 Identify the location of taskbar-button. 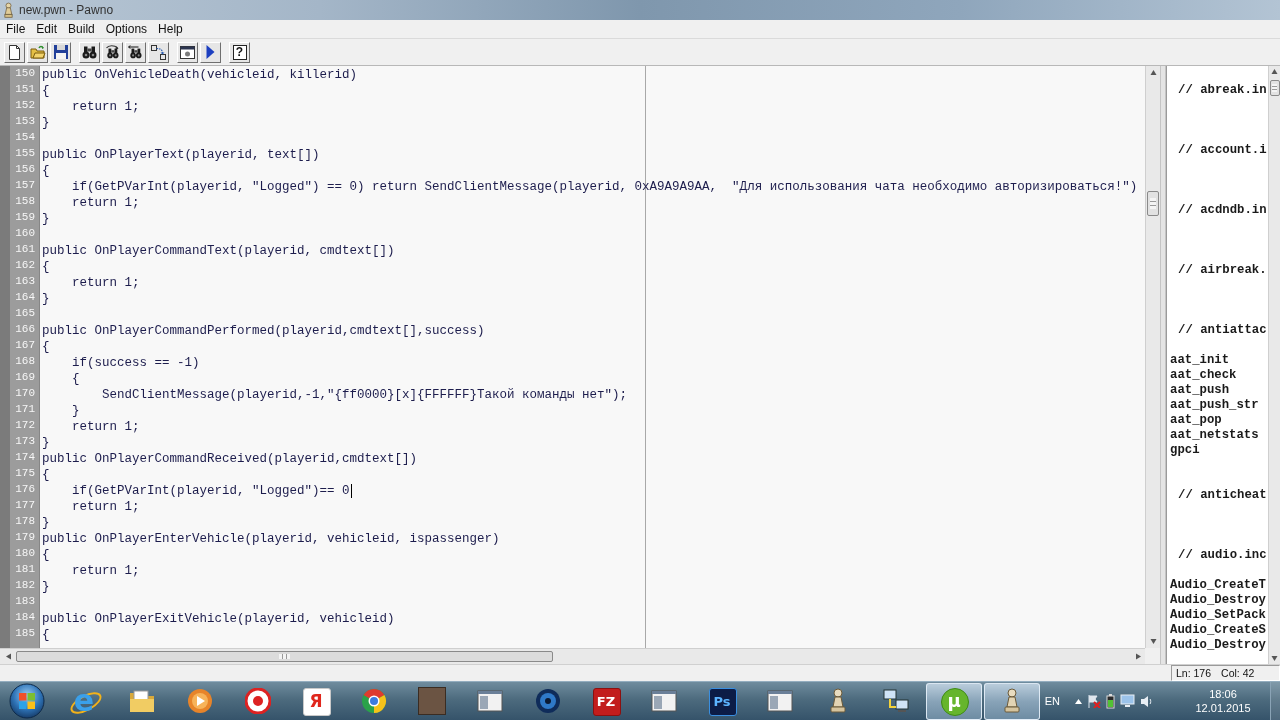
(1012, 701).